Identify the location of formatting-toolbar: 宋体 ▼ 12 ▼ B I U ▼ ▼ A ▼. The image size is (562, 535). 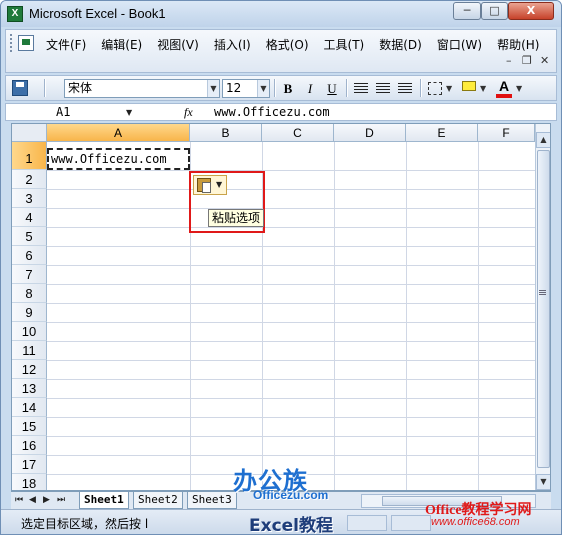
(281, 88).